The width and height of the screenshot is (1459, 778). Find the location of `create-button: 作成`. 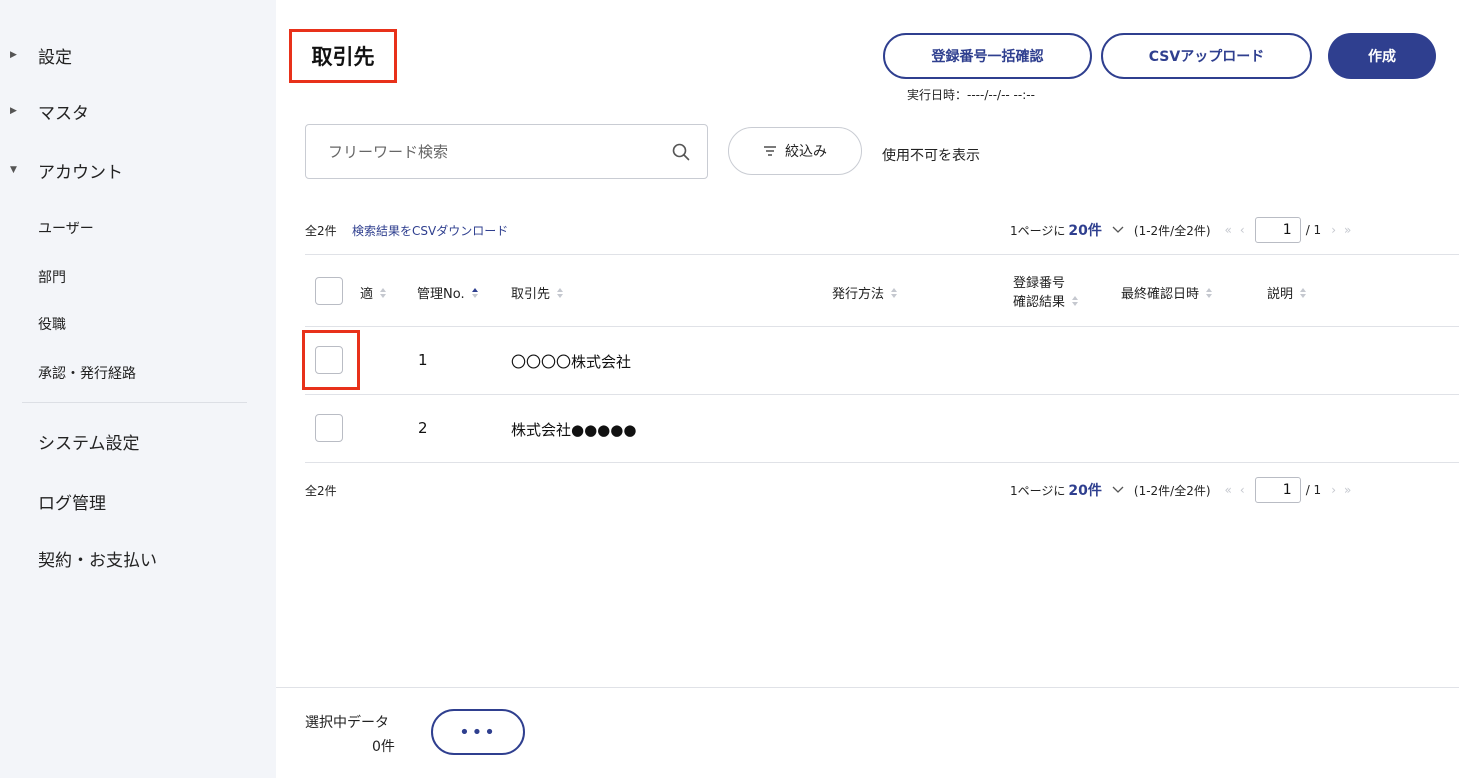

create-button: 作成 is located at coordinates (1382, 56).